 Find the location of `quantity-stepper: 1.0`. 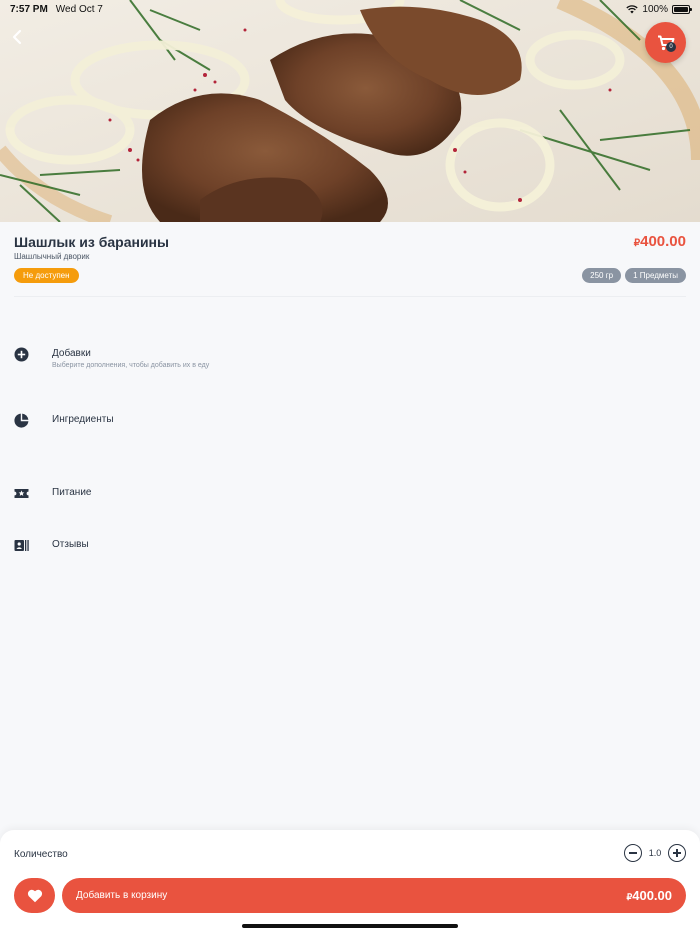

quantity-stepper: 1.0 is located at coordinates (655, 853).